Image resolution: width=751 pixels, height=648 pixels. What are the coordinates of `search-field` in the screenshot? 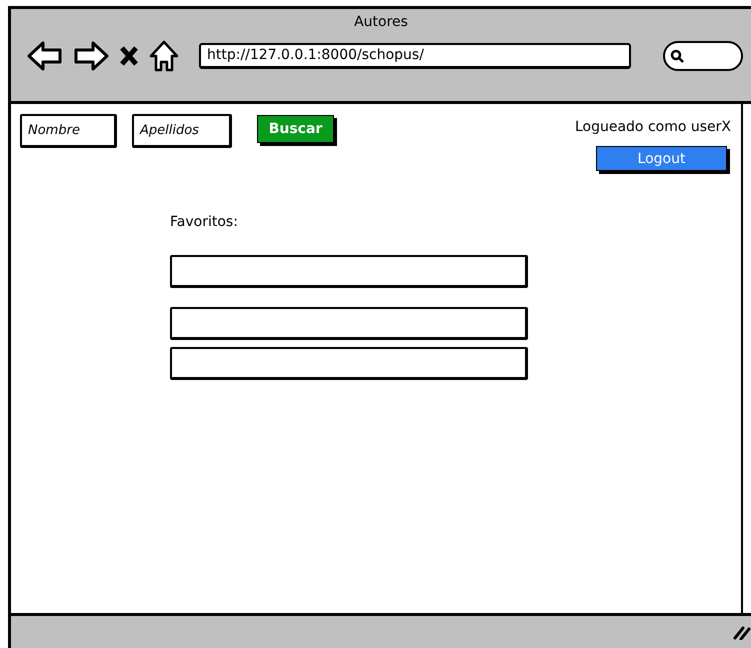 It's located at (703, 56).